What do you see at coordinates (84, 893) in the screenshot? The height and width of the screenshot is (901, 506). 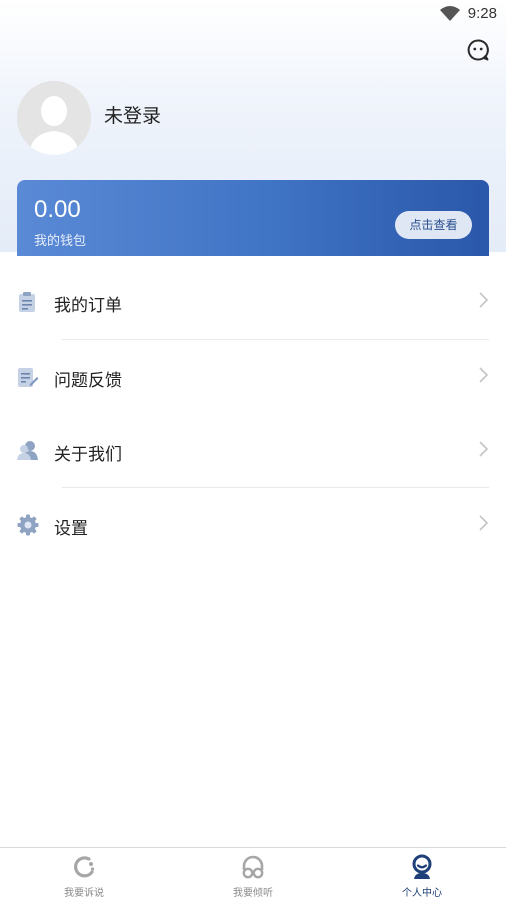 I see `tab-label: 我要诉说` at bounding box center [84, 893].